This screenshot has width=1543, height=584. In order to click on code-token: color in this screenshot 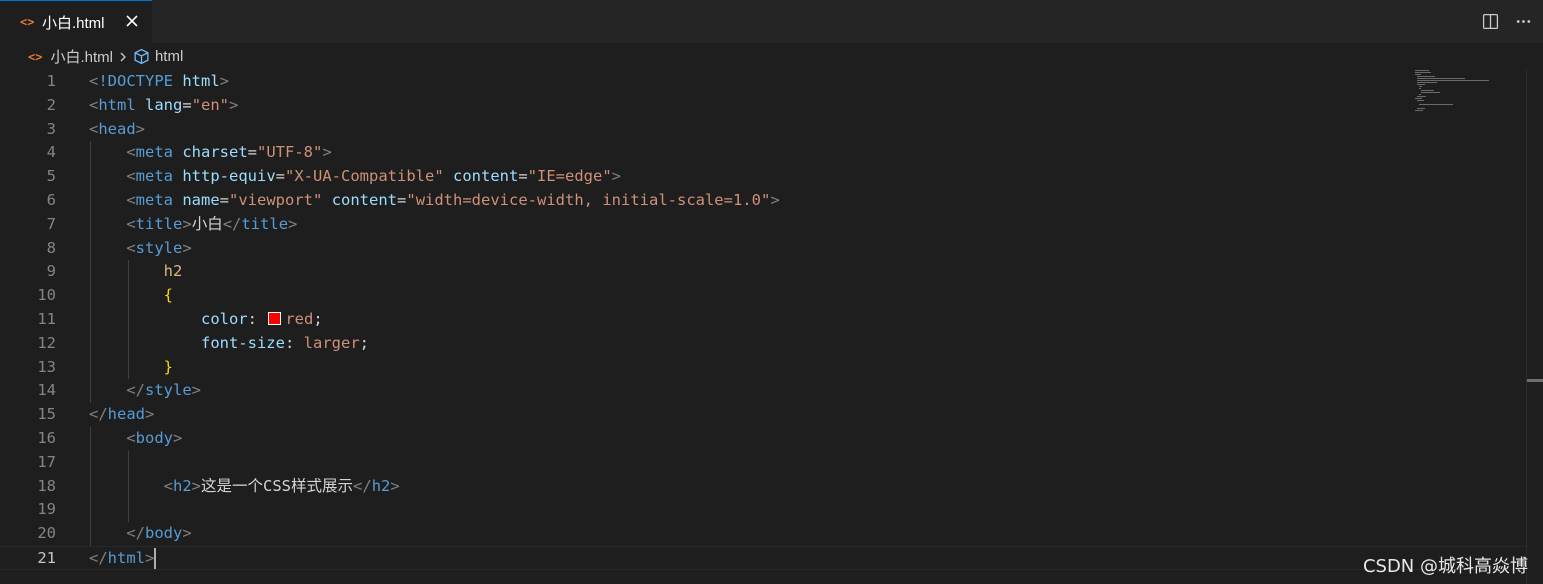, I will do `click(224, 319)`.